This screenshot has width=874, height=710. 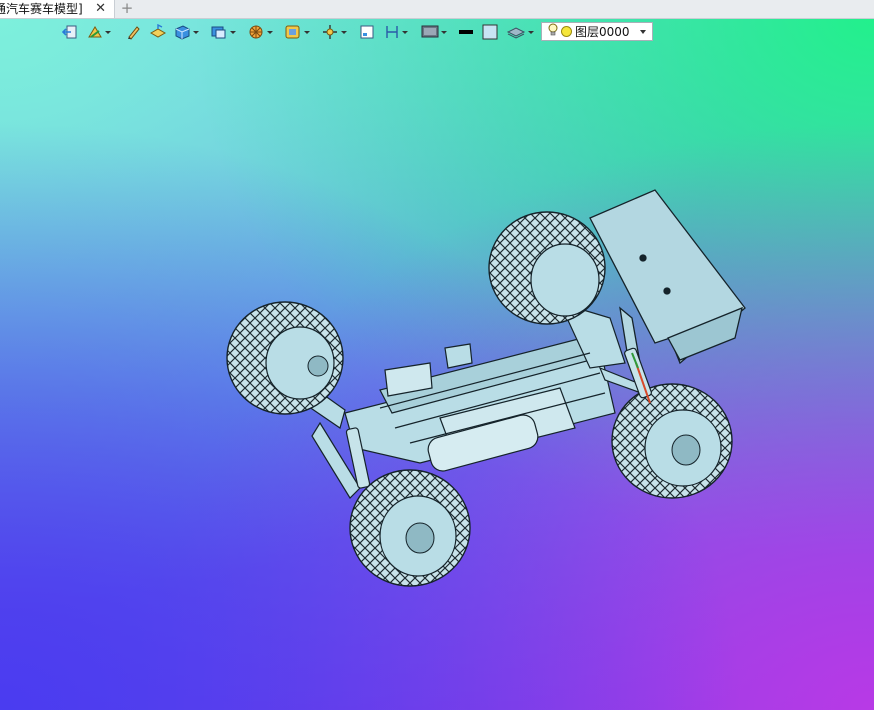 I want to click on display-icon, so click(x=434, y=32).